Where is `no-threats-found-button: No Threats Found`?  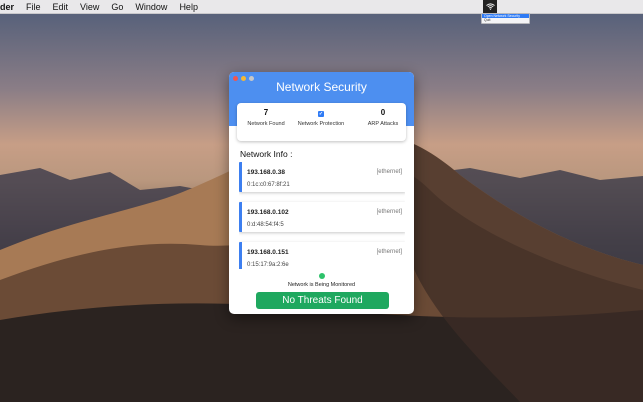 no-threats-found-button: No Threats Found is located at coordinates (322, 300).